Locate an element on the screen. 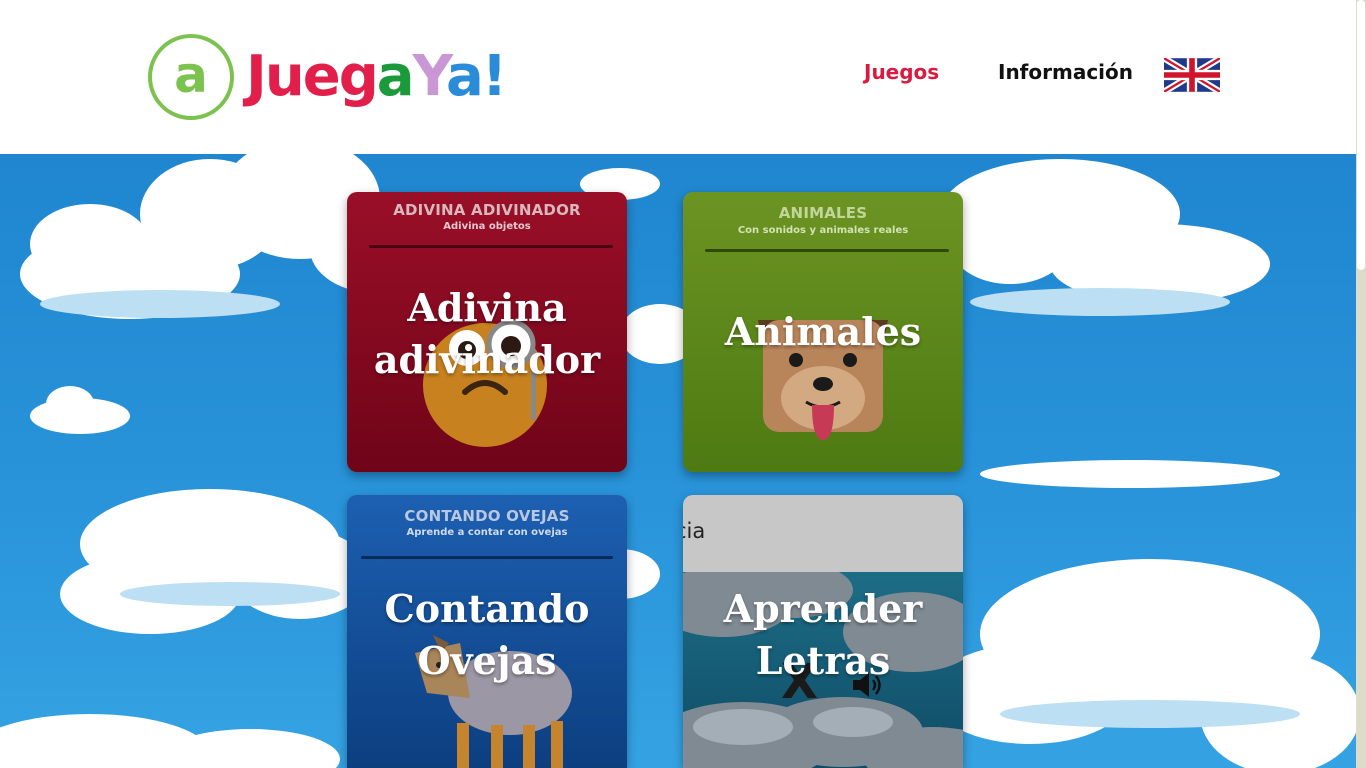 The width and height of the screenshot is (1366, 768). card-subtitle: Aprende a contar con ovejas is located at coordinates (487, 532).